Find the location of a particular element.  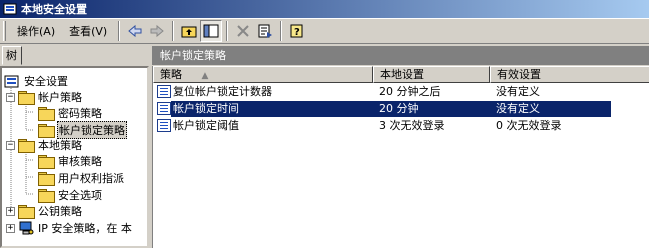

tree-item-security-options: 安全选项 is located at coordinates (70, 195).